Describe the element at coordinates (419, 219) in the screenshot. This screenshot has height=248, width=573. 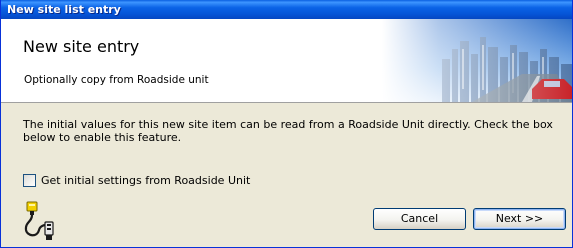
I see `cancel-button: Cancel` at that location.